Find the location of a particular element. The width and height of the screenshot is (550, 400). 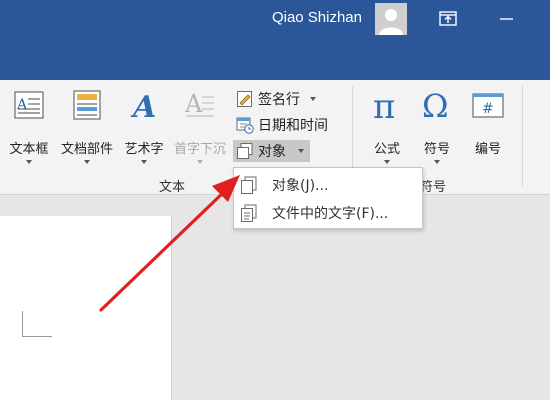

object-button: 对象 is located at coordinates (271, 151).